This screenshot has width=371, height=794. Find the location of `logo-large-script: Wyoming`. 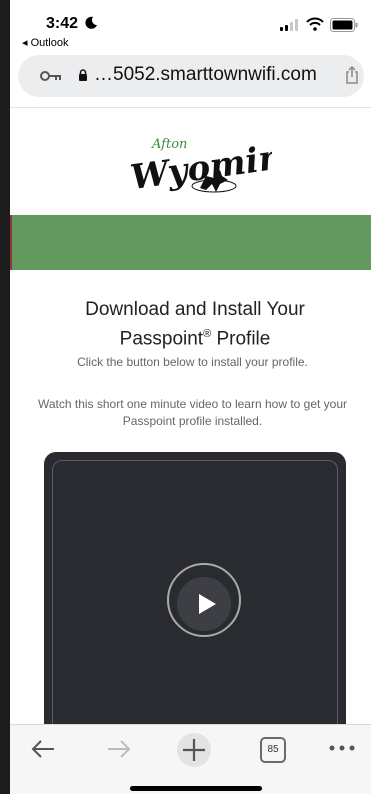

logo-large-script: Wyoming is located at coordinates (200, 166).